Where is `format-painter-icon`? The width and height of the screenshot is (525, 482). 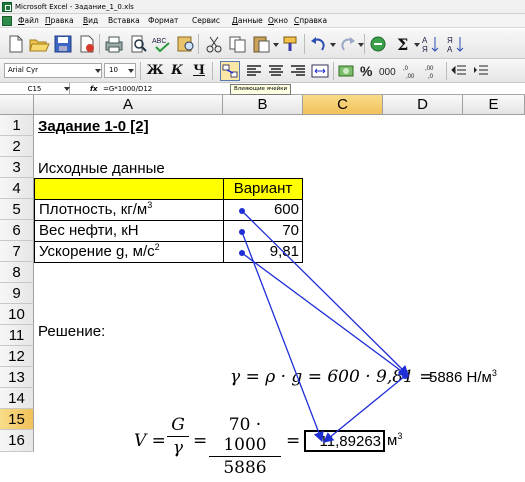 format-painter-icon is located at coordinates (291, 44).